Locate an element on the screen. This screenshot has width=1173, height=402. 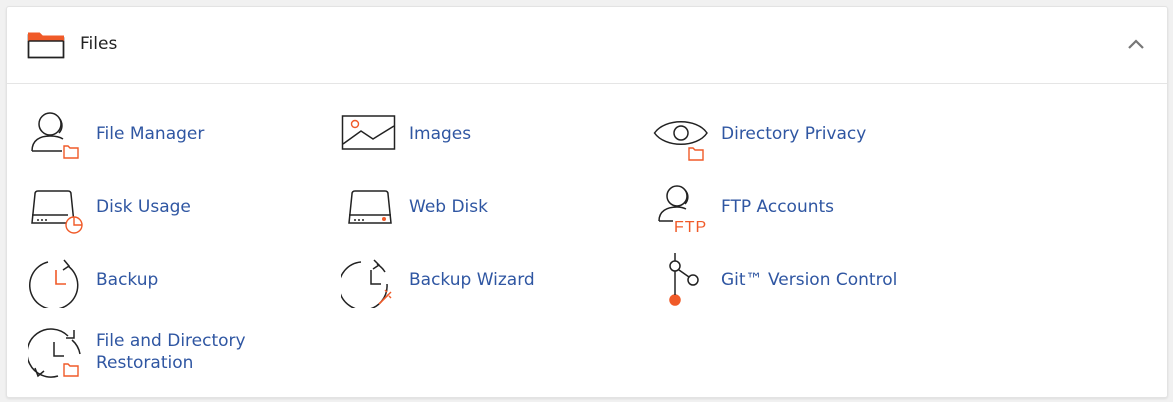
images-icon is located at coordinates (368, 132).